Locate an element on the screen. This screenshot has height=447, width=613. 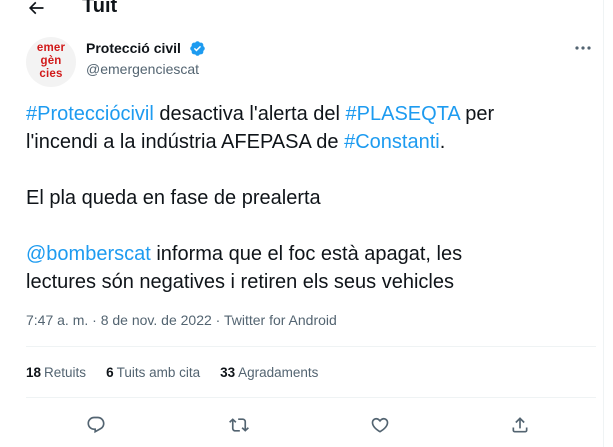
like-icon is located at coordinates (380, 425).